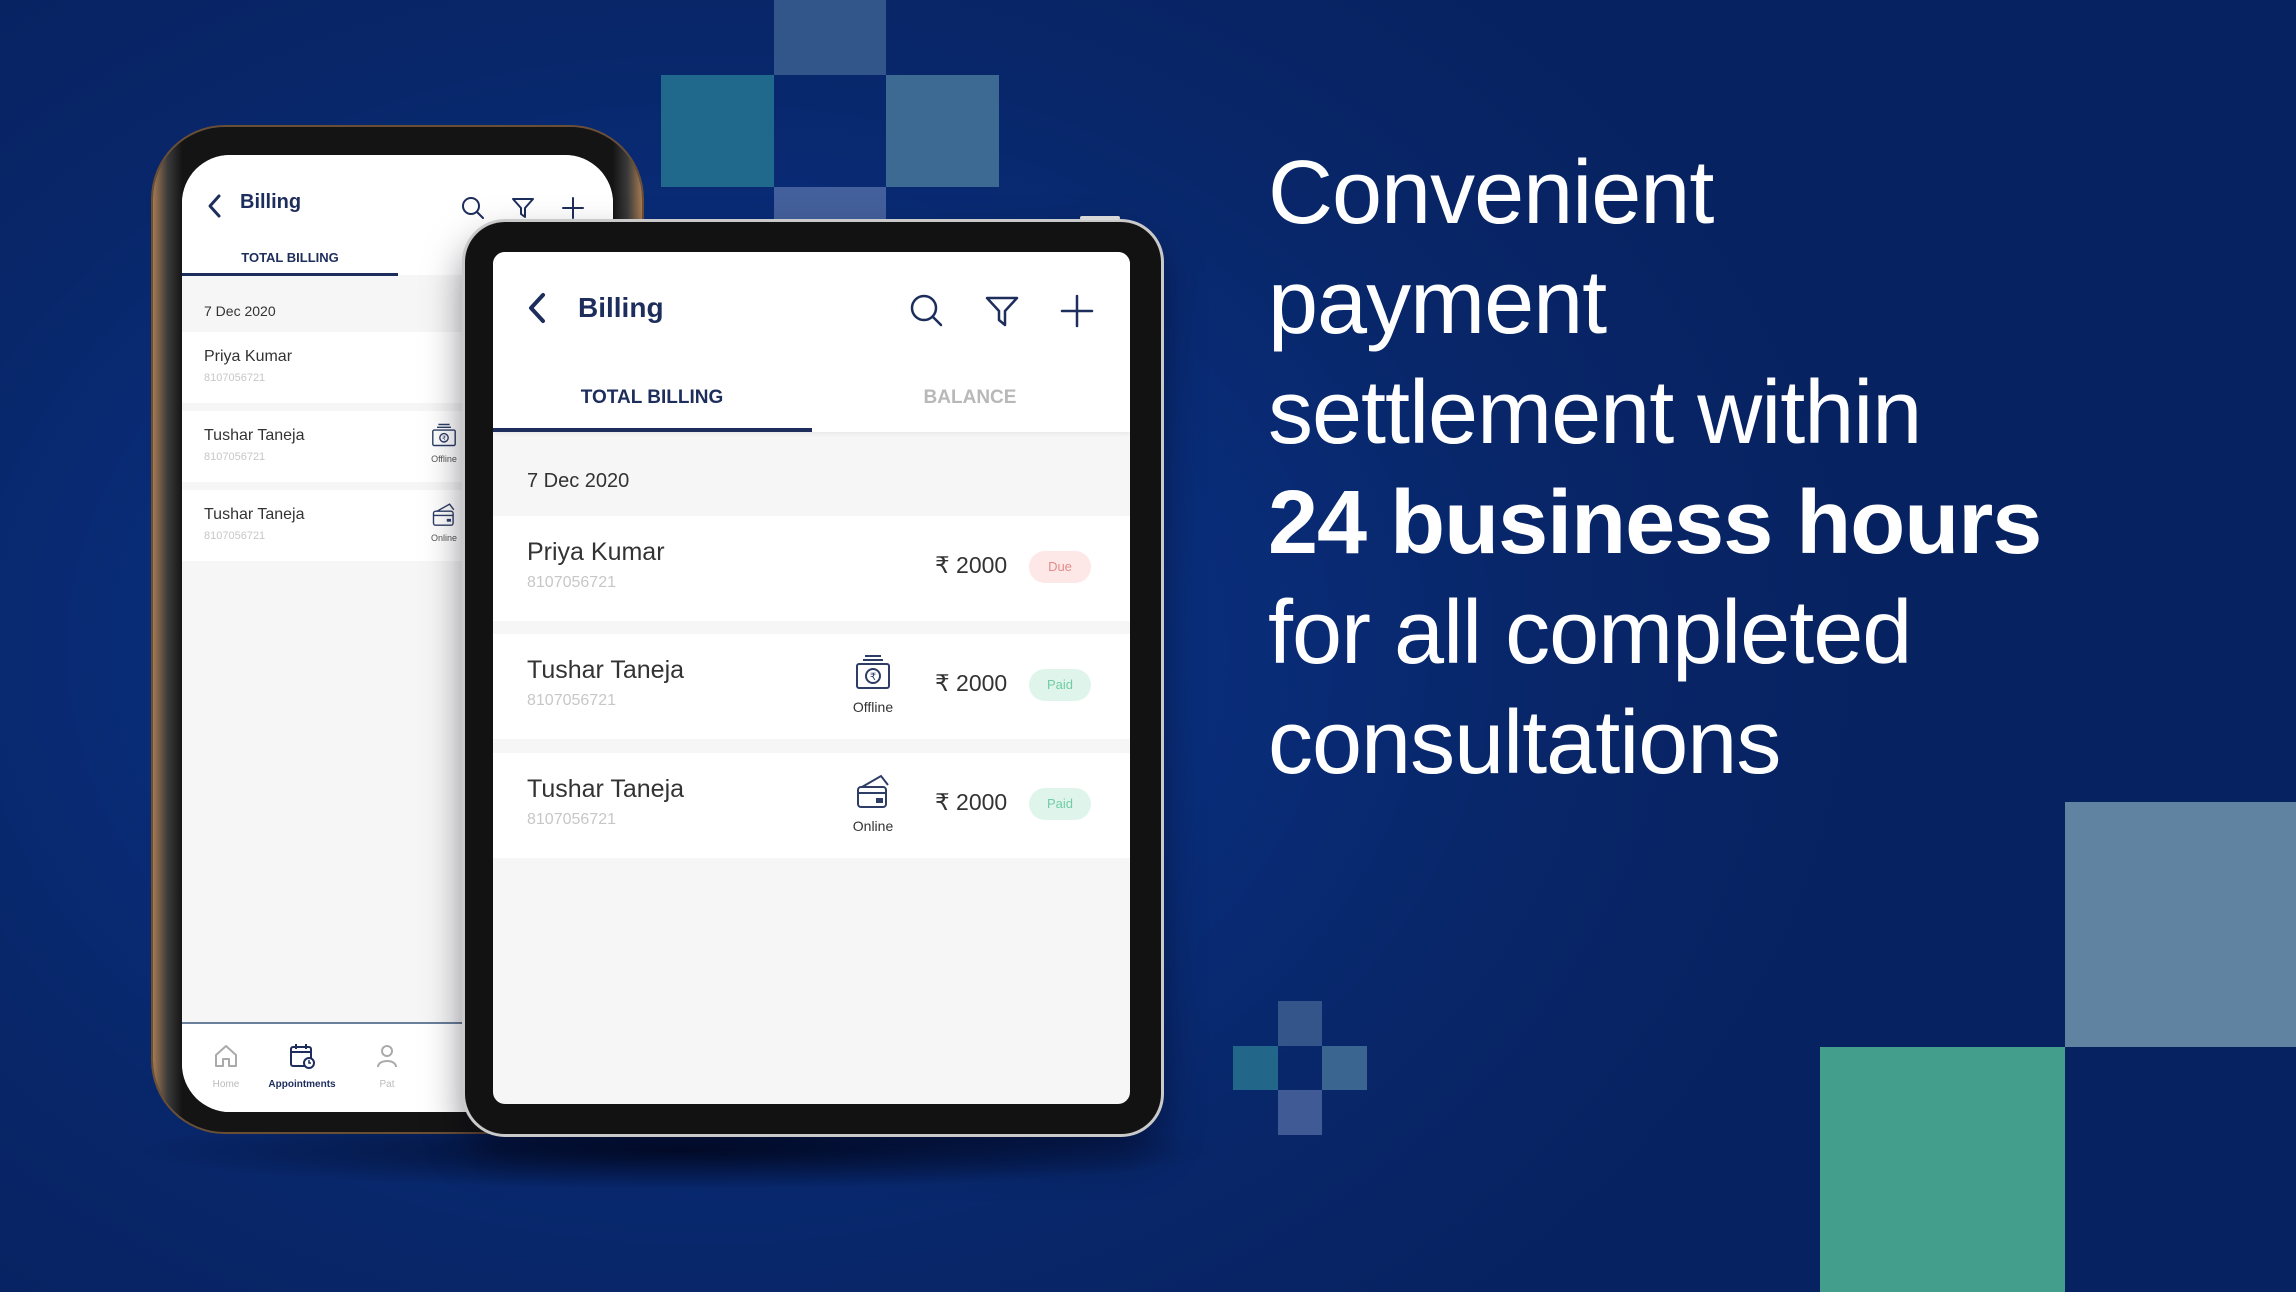 Image resolution: width=2296 pixels, height=1292 pixels. Describe the element at coordinates (1491, 193) in the screenshot. I see `headline-line: Convenient` at that location.